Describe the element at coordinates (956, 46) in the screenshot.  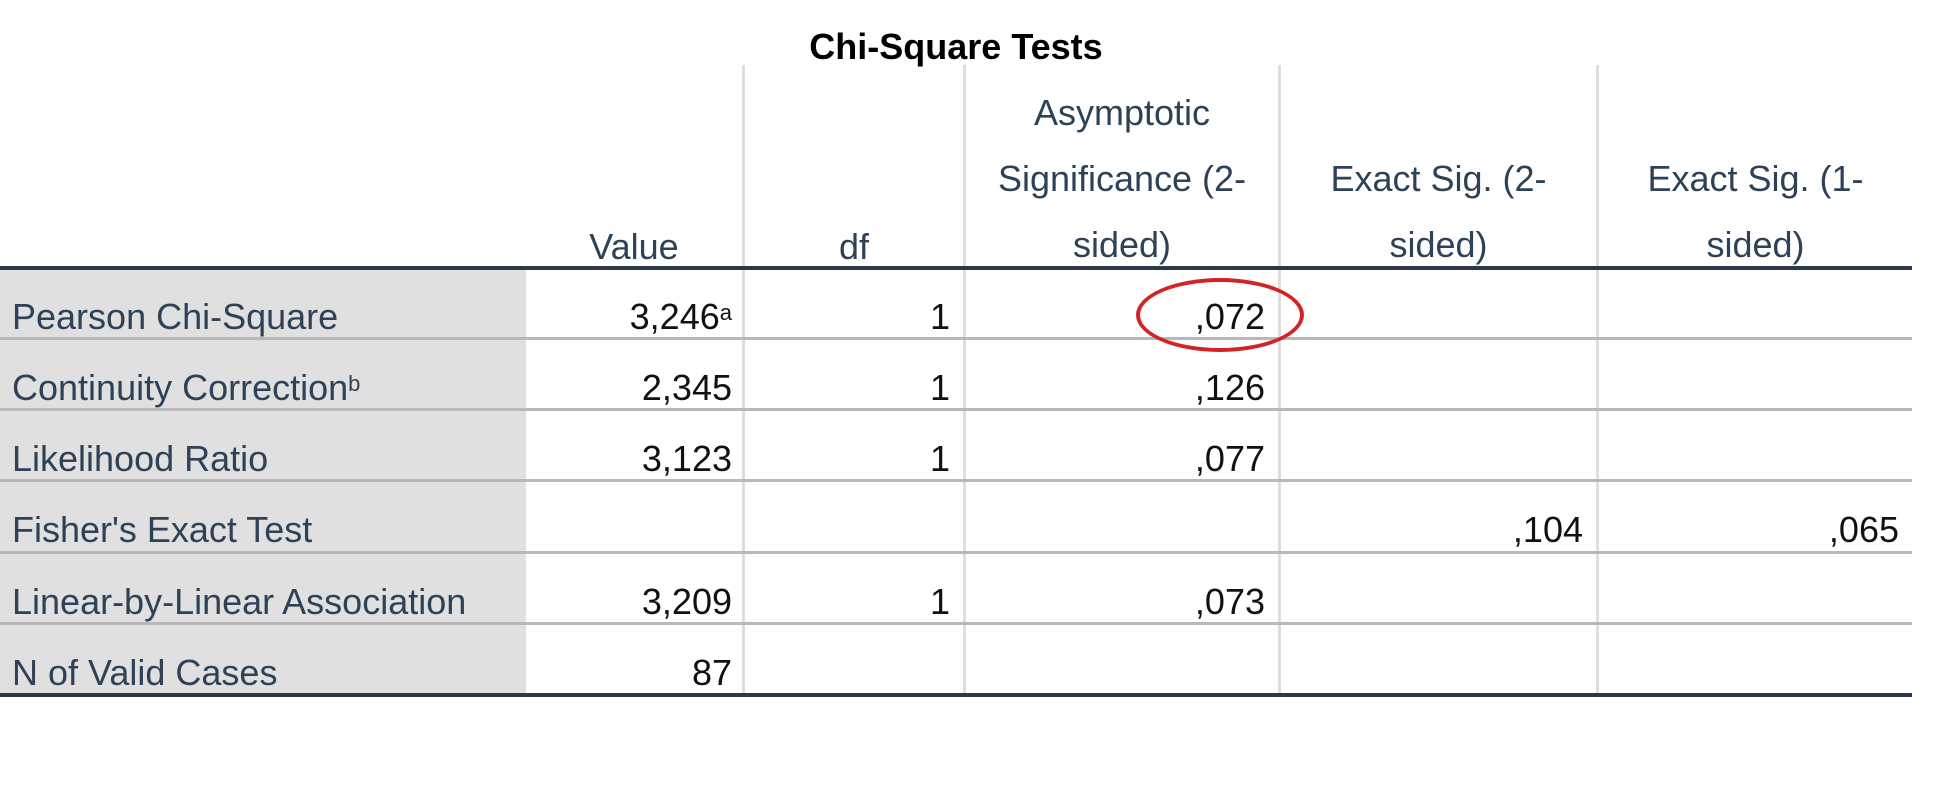
I see `table-title: Chi-Square Tests` at that location.